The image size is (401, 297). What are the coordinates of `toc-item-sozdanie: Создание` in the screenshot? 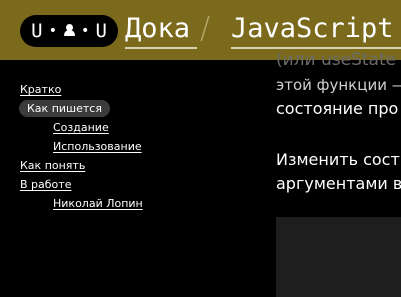 It's located at (145, 127).